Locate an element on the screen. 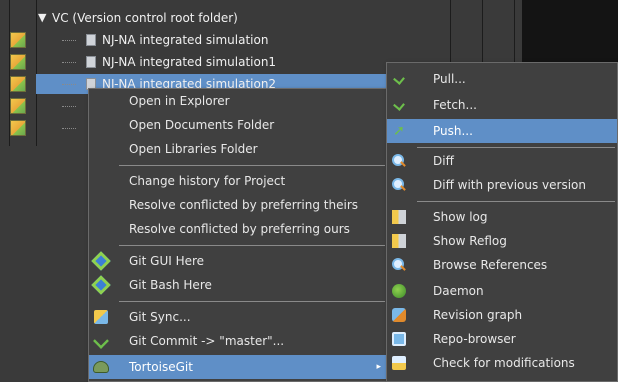 The width and height of the screenshot is (618, 382). menu-item-label: Show log is located at coordinates (460, 217).